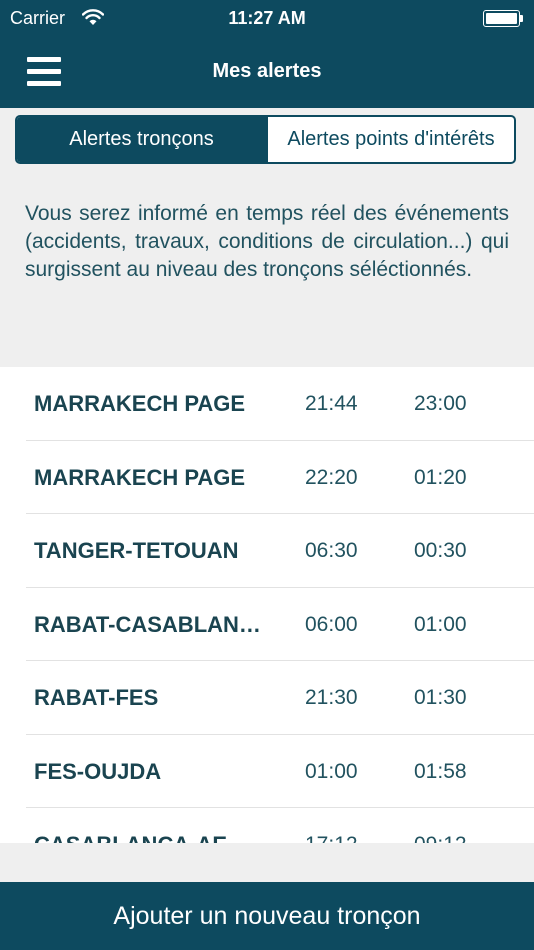 Image resolution: width=534 pixels, height=950 pixels. Describe the element at coordinates (331, 624) in the screenshot. I see `alert-start-time: 06:00` at that location.